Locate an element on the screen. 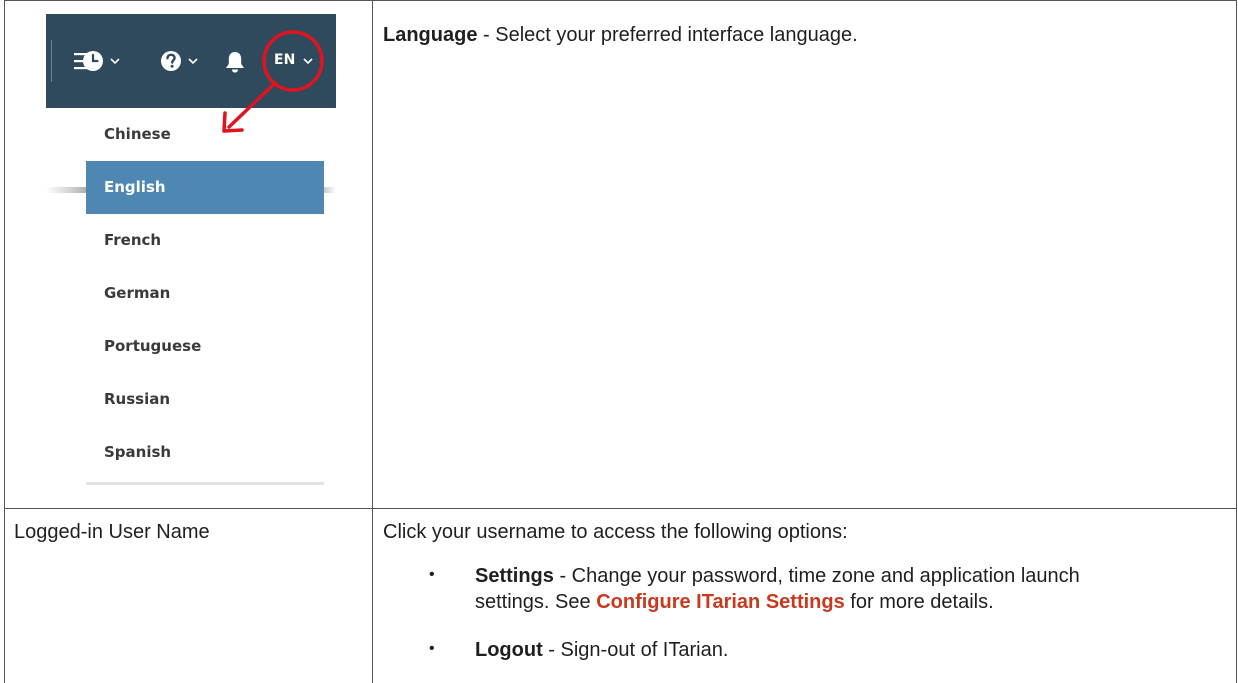  table-left-border is located at coordinates (4, 341).